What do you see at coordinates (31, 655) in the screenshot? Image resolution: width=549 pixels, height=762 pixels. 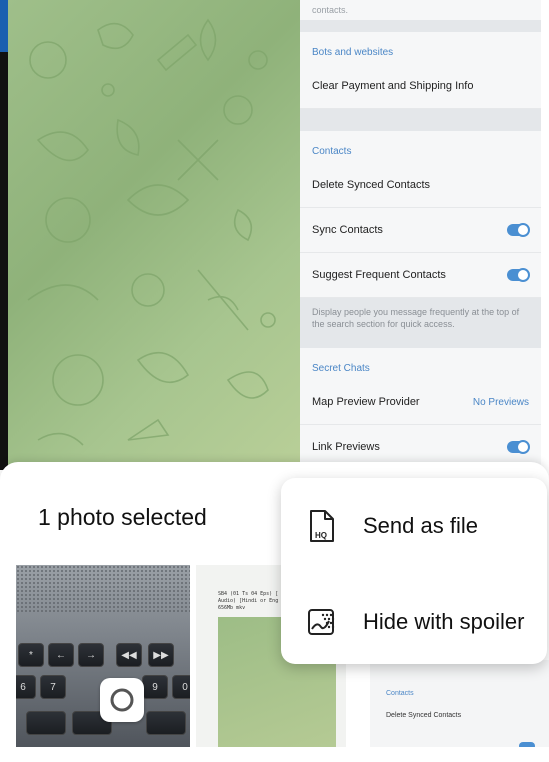 I see `keyboard-key: *` at bounding box center [31, 655].